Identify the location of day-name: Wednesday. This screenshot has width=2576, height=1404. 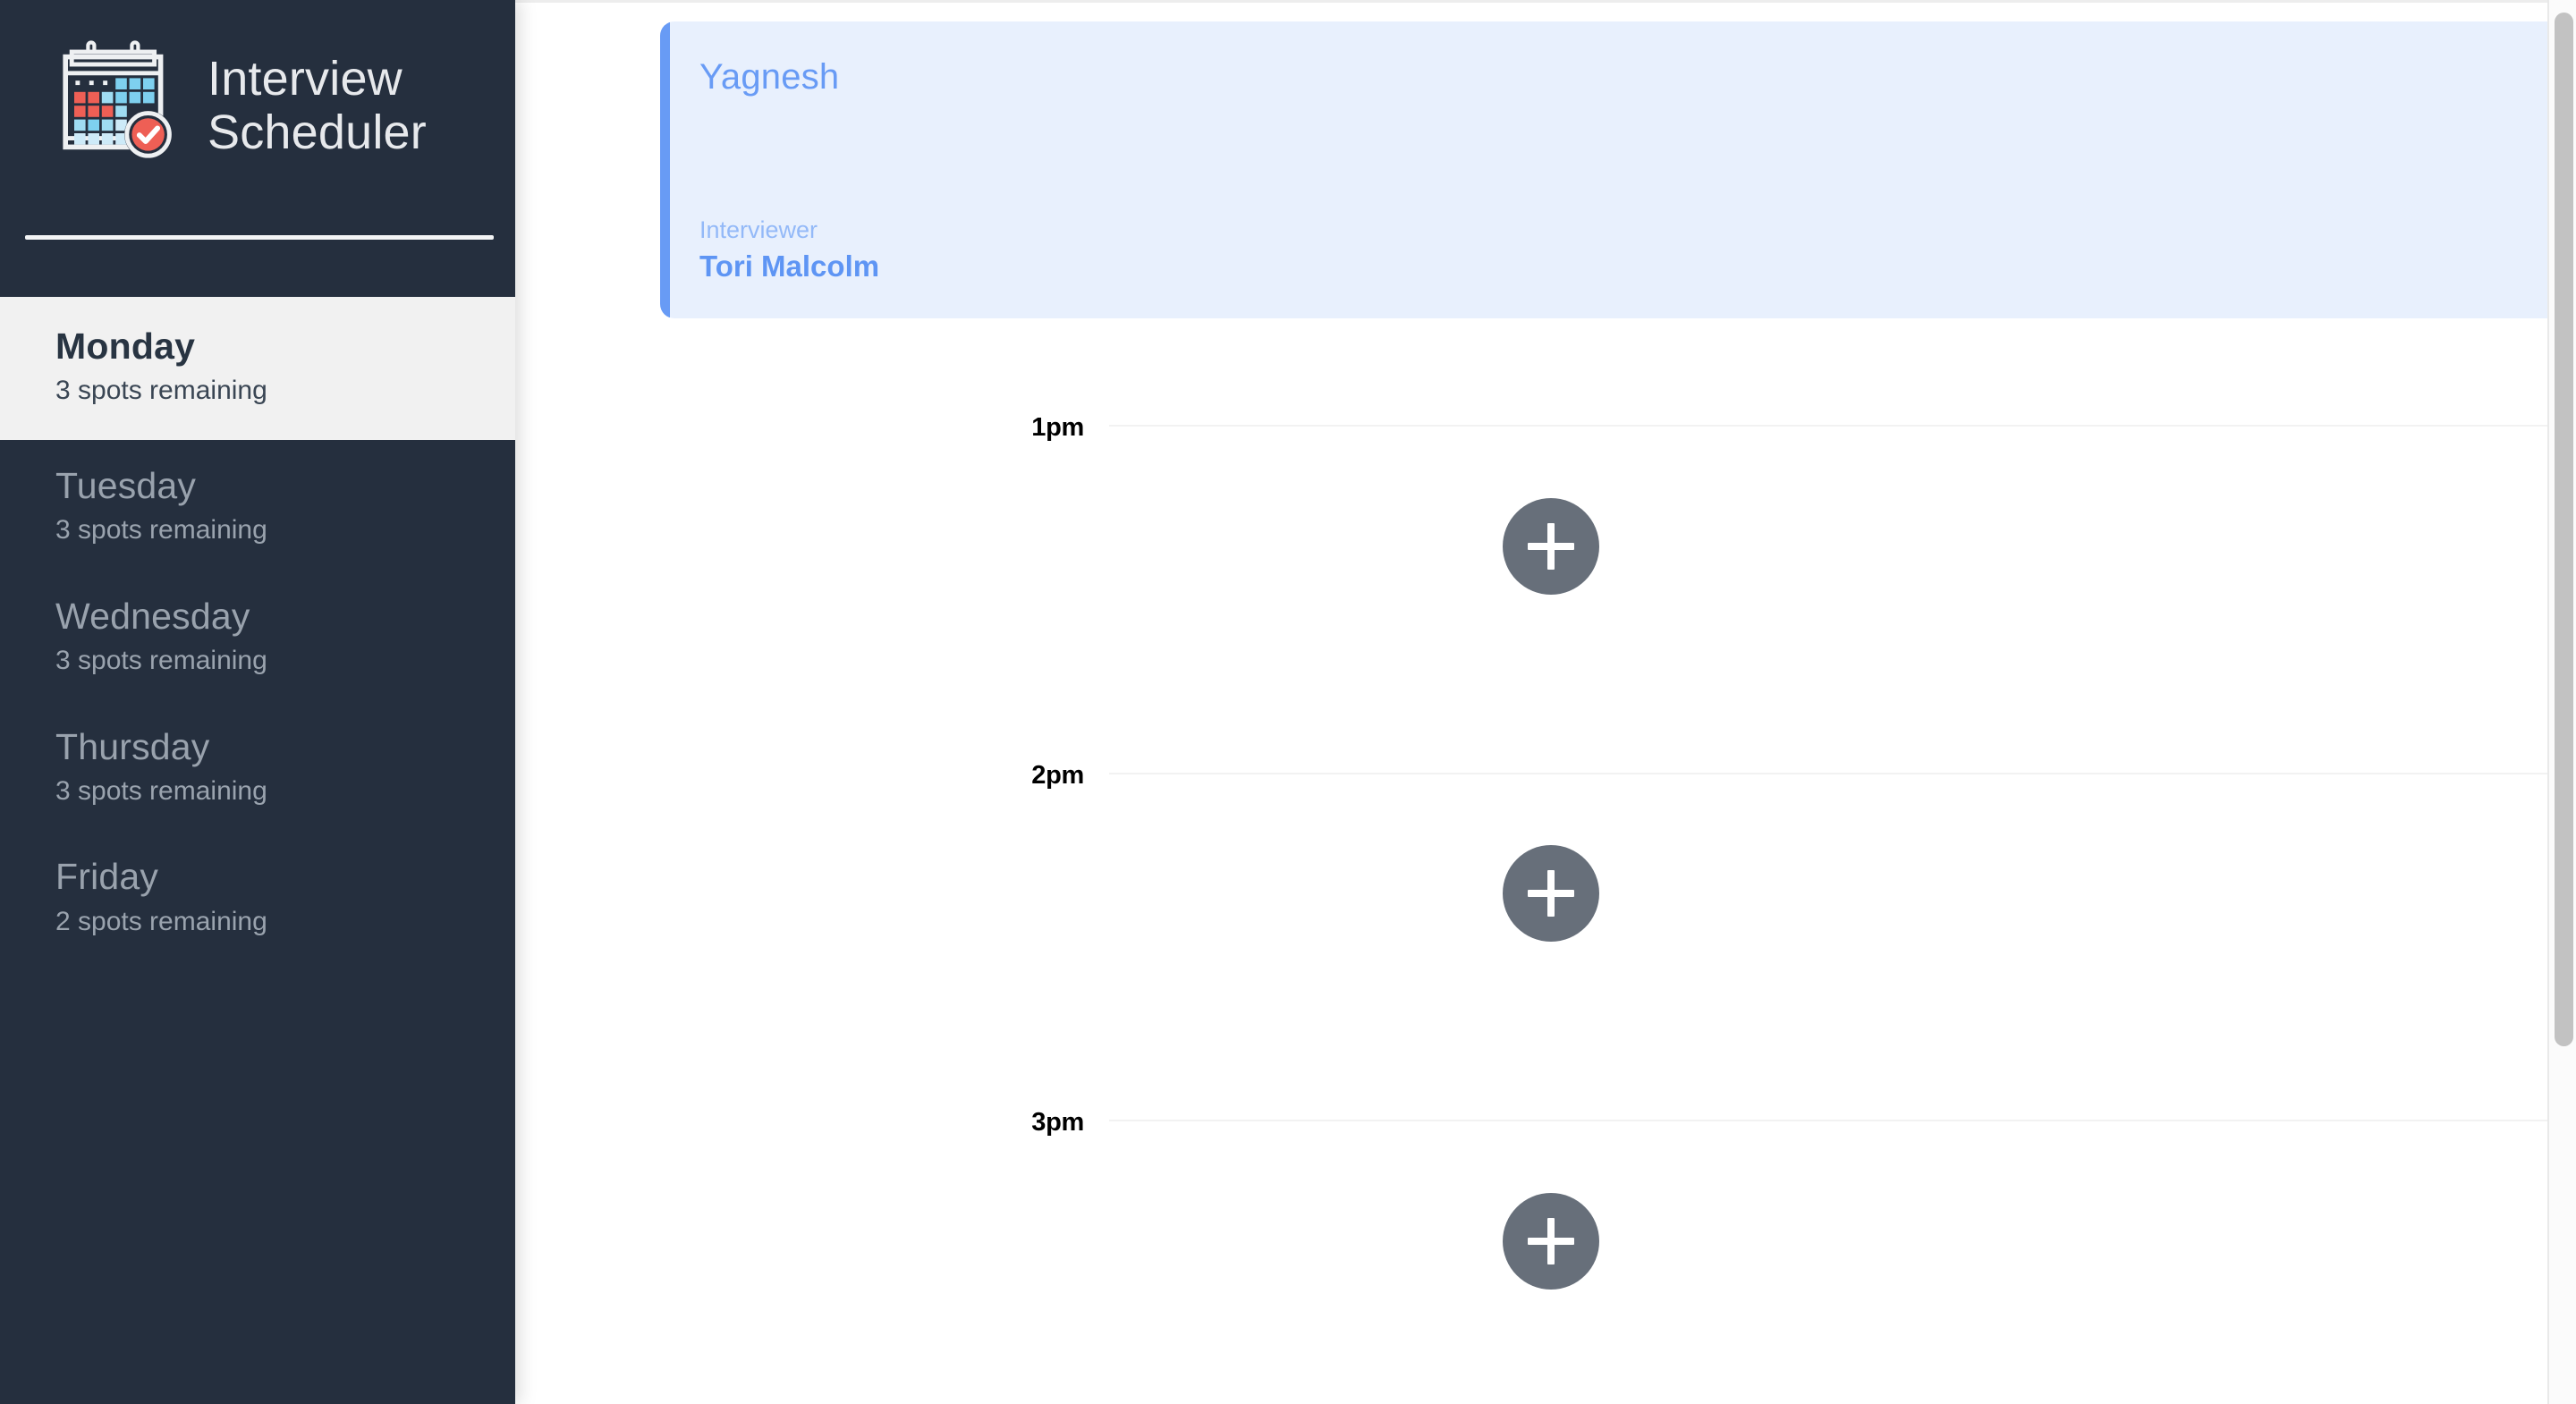
(152, 616).